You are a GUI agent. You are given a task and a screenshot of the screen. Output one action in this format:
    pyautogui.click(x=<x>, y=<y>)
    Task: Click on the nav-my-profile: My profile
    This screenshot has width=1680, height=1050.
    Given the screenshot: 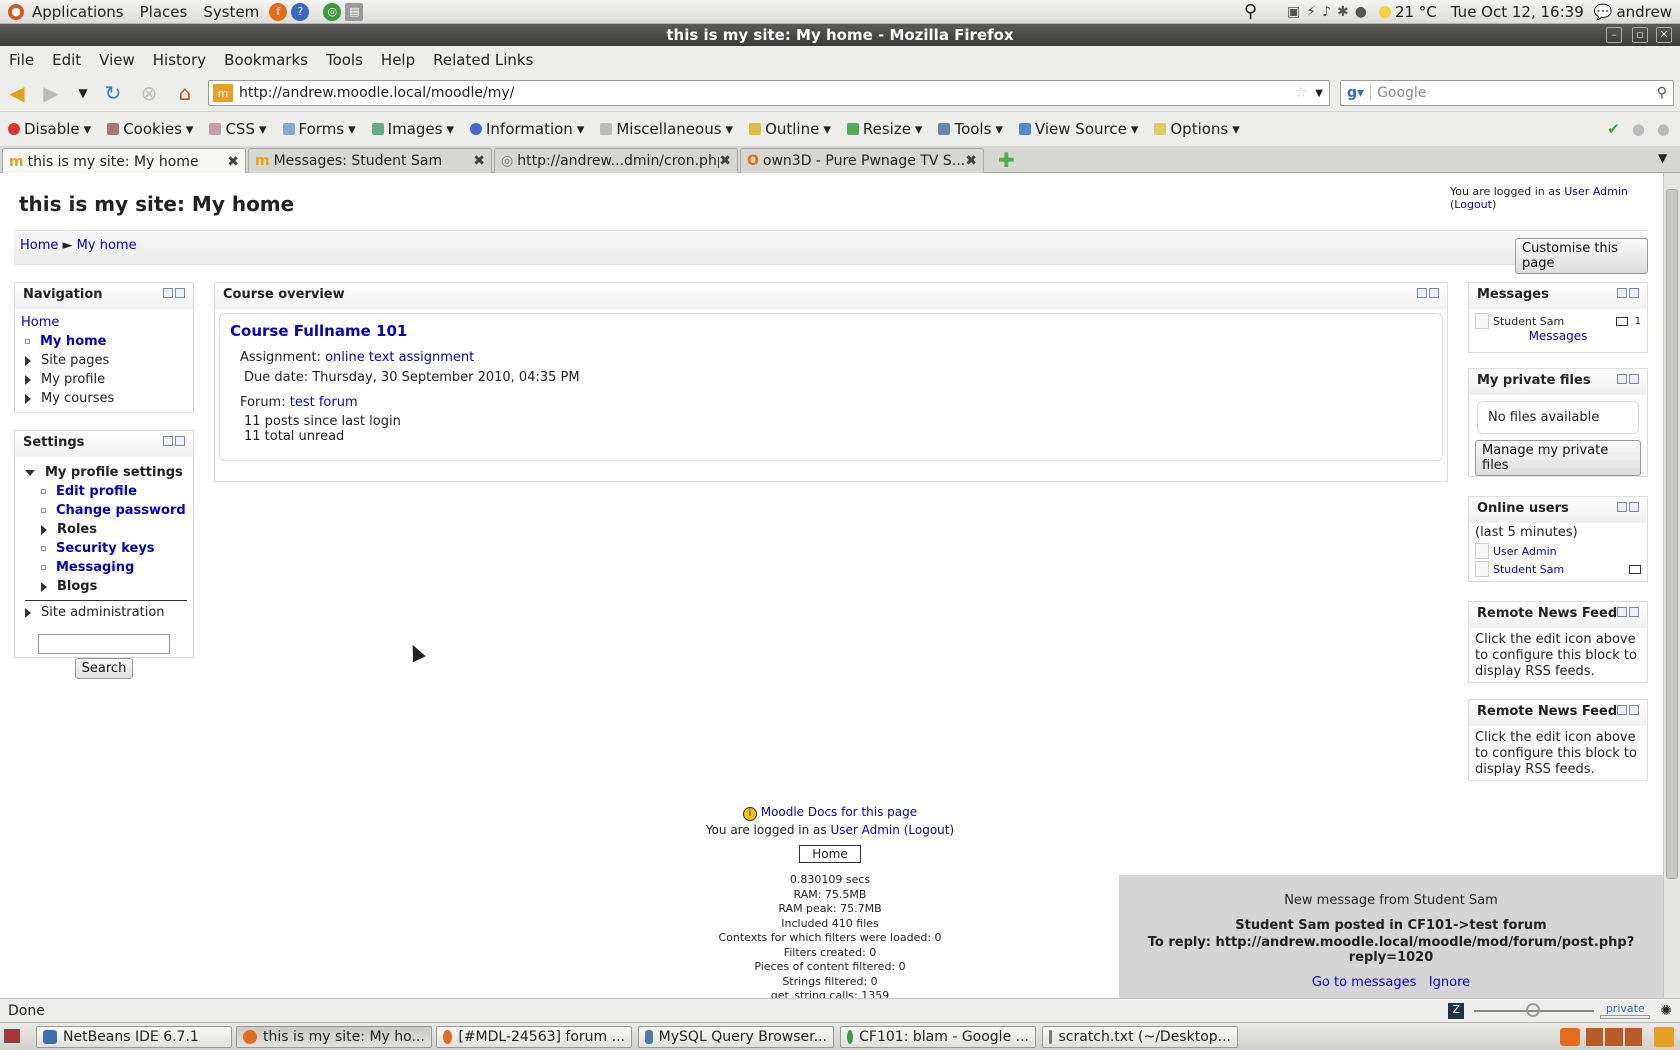 What is the action you would take?
    pyautogui.click(x=73, y=379)
    